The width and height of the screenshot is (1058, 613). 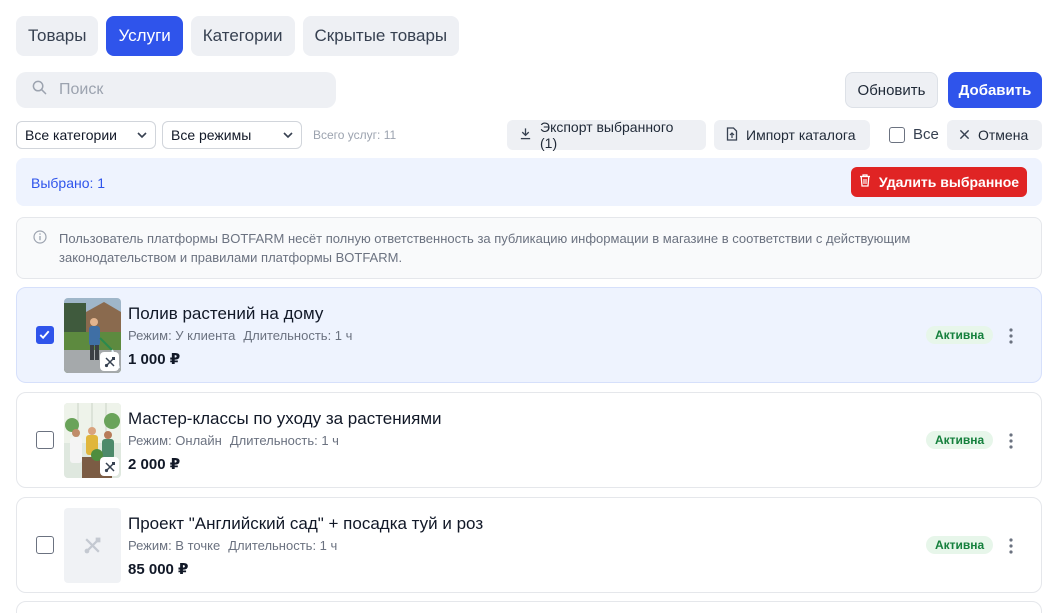 What do you see at coordinates (225, 314) in the screenshot?
I see `service-title: Полив растений на дому` at bounding box center [225, 314].